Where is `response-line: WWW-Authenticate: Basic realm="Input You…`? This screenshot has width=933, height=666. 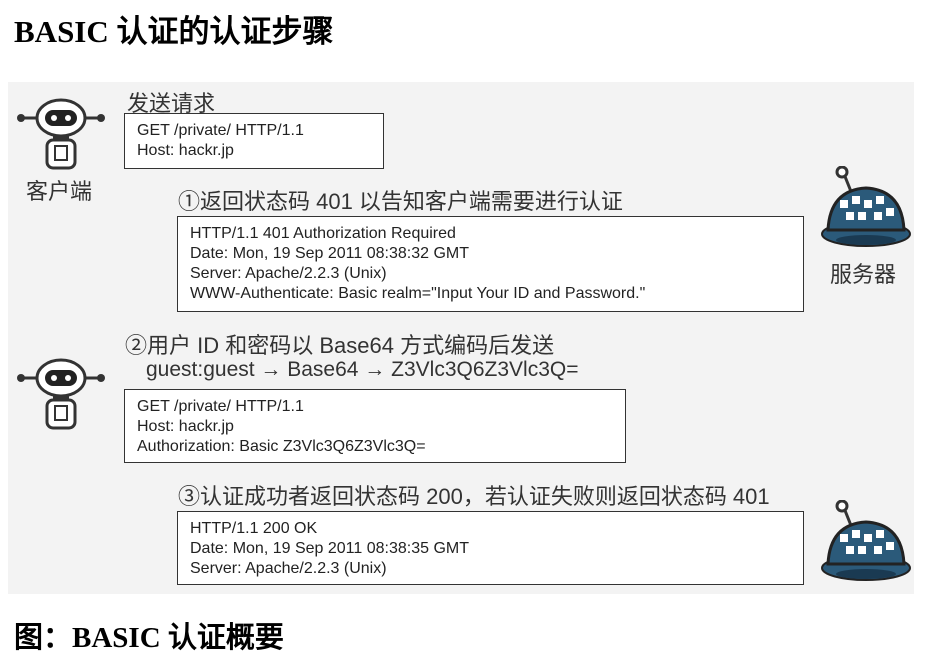 response-line: WWW-Authenticate: Basic realm="Input You… is located at coordinates (418, 293).